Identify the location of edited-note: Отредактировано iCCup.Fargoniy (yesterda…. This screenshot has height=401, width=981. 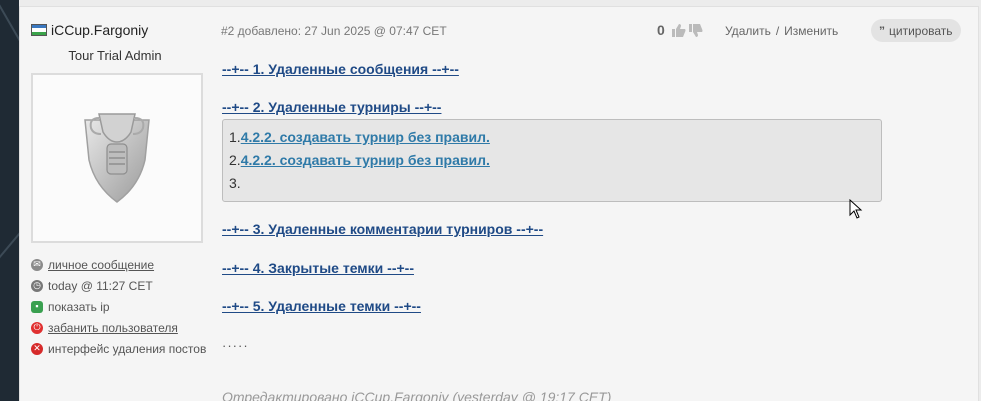
(417, 395).